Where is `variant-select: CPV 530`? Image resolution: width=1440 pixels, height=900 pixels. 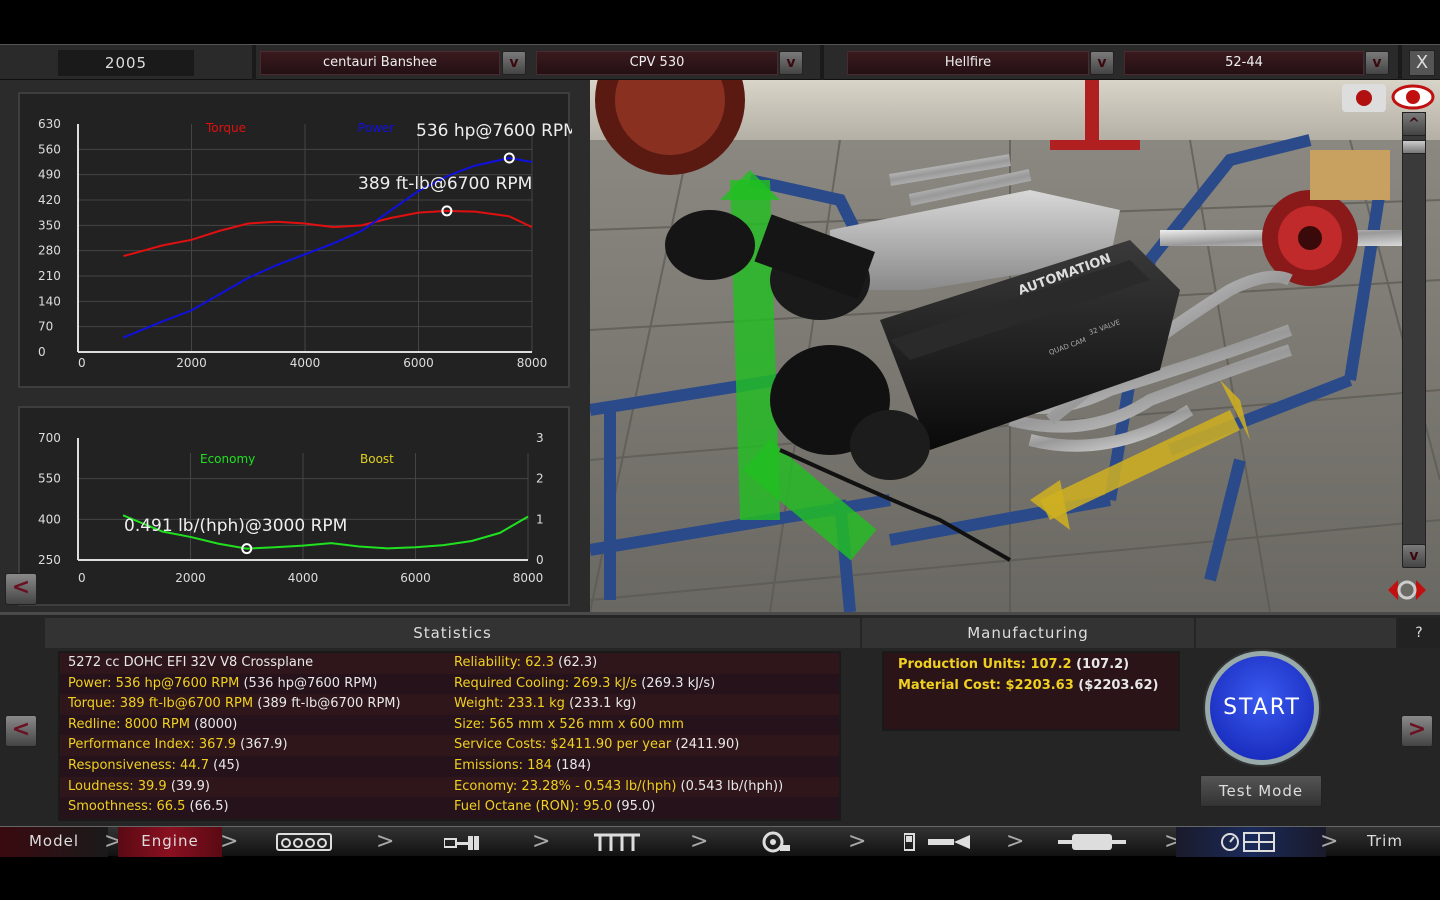
variant-select: CPV 530 is located at coordinates (657, 63).